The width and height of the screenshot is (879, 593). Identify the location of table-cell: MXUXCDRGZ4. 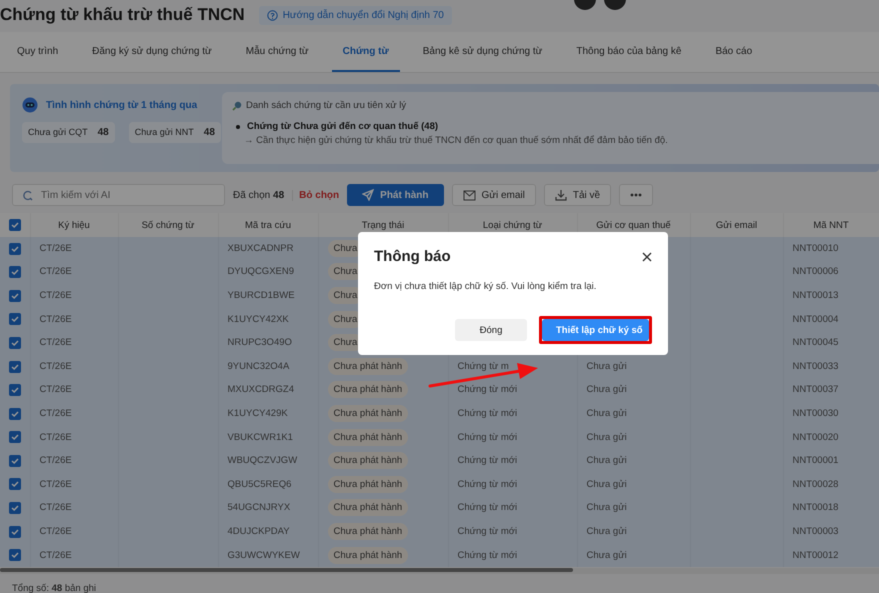
(268, 390).